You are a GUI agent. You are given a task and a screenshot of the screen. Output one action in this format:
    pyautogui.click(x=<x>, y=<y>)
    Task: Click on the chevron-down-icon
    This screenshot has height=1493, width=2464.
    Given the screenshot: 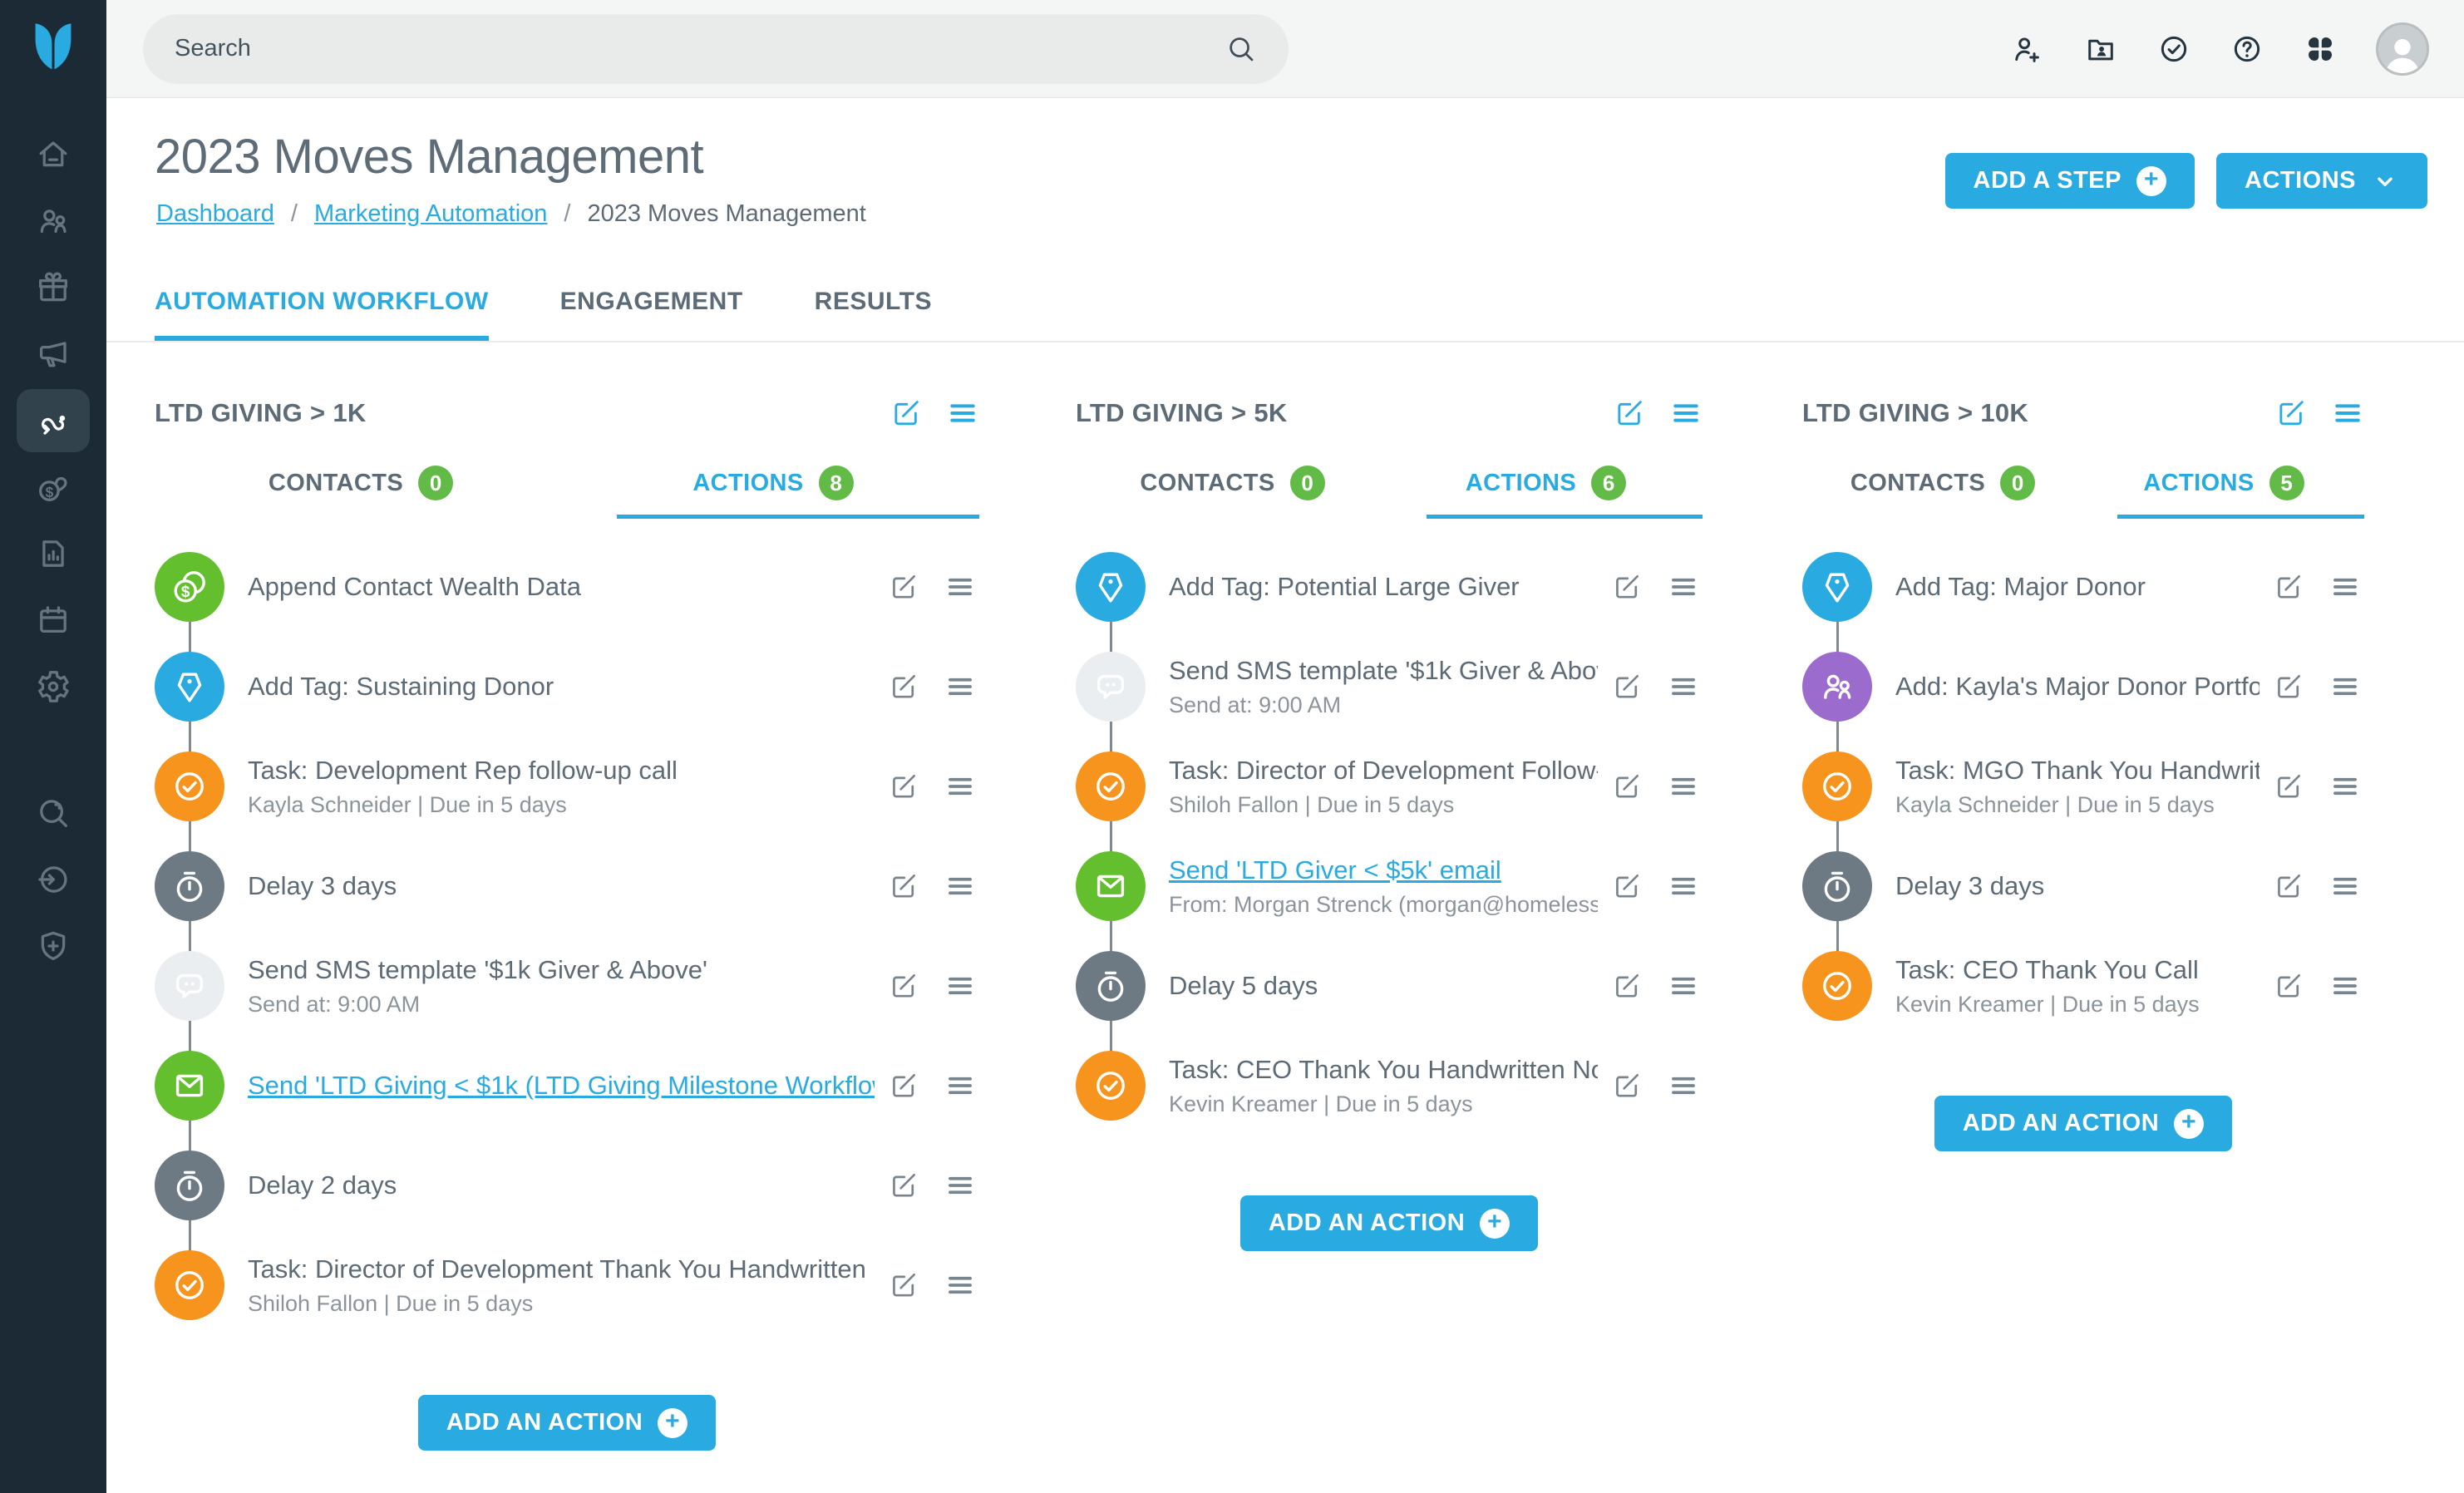 What is the action you would take?
    pyautogui.click(x=2385, y=181)
    